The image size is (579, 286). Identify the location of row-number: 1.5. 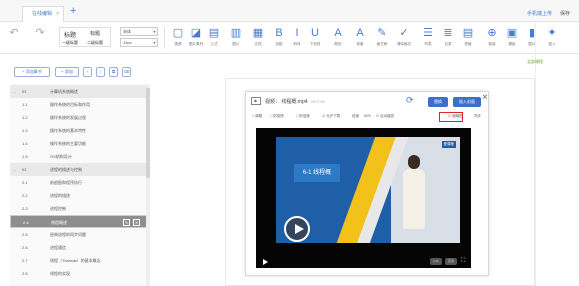
(25, 156).